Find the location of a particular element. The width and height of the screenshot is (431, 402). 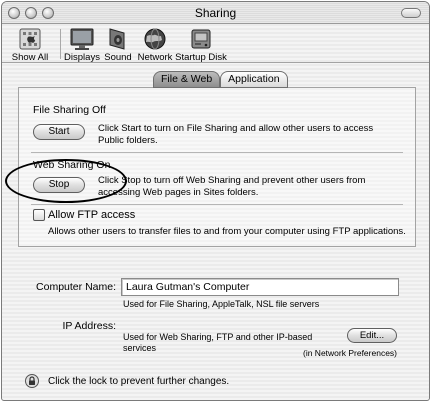

tab-bar: File & Web Application is located at coordinates (220, 79).